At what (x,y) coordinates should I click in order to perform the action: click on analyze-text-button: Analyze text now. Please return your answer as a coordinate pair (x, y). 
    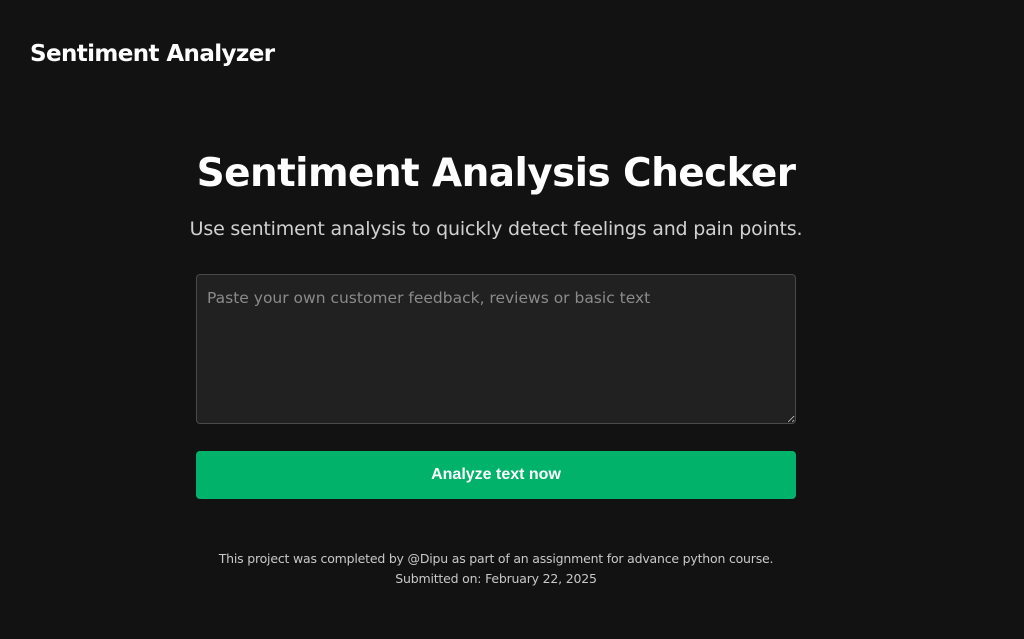
    Looking at the image, I should click on (496, 475).